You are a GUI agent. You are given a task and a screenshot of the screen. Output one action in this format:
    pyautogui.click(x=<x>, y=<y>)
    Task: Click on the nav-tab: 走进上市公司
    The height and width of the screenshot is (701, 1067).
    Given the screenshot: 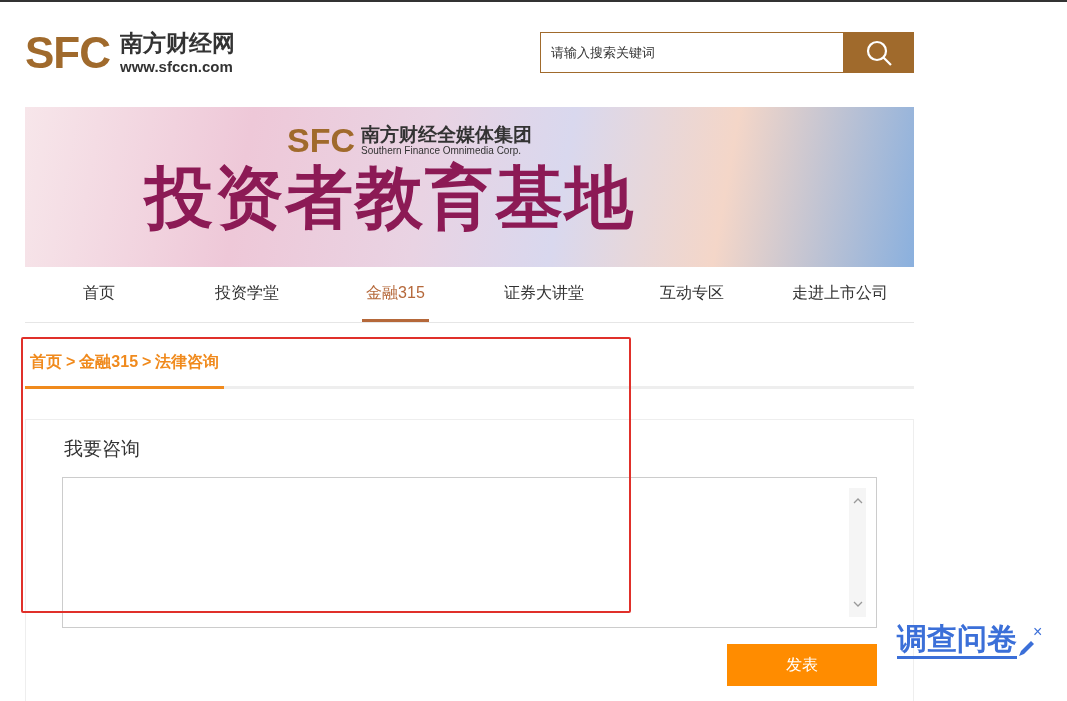 What is the action you would take?
    pyautogui.click(x=839, y=294)
    